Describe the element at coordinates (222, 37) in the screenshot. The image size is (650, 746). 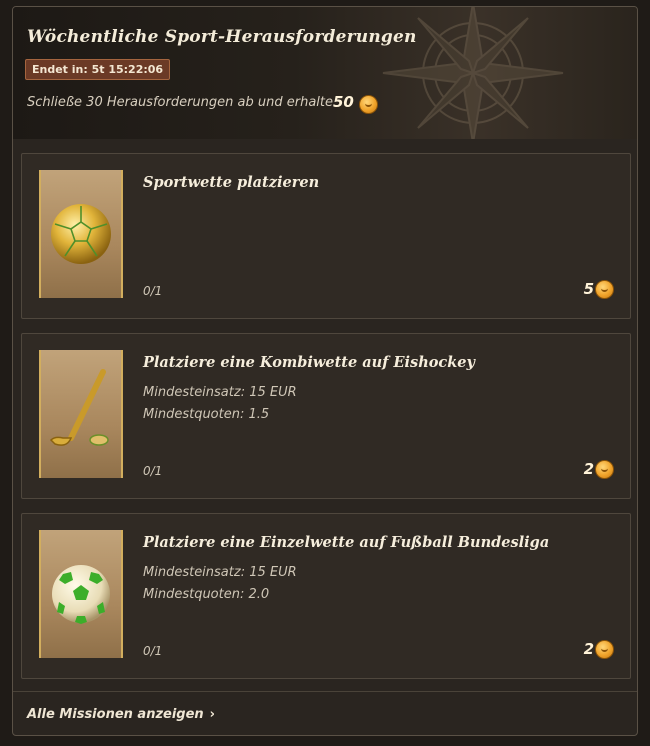
I see `page-title: Wöchentliche Sport-Herausforderungen` at that location.